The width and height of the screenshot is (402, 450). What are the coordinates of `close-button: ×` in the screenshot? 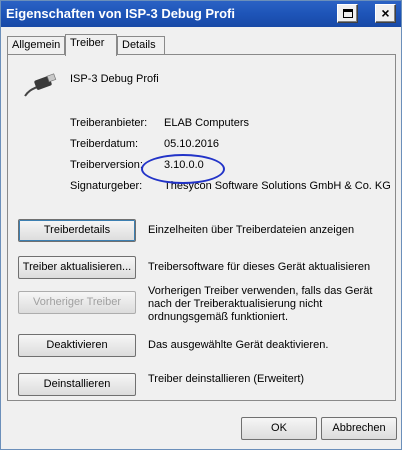 It's located at (385, 13).